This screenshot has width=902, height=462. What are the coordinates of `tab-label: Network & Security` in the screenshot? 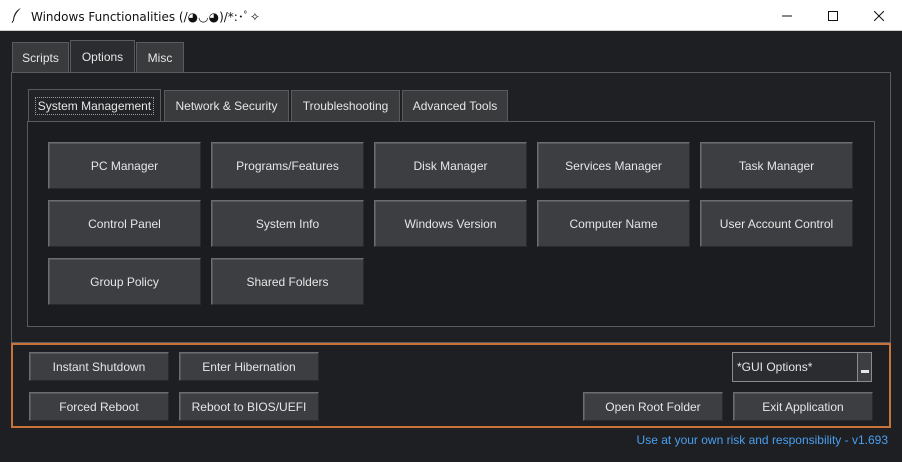 It's located at (226, 106).